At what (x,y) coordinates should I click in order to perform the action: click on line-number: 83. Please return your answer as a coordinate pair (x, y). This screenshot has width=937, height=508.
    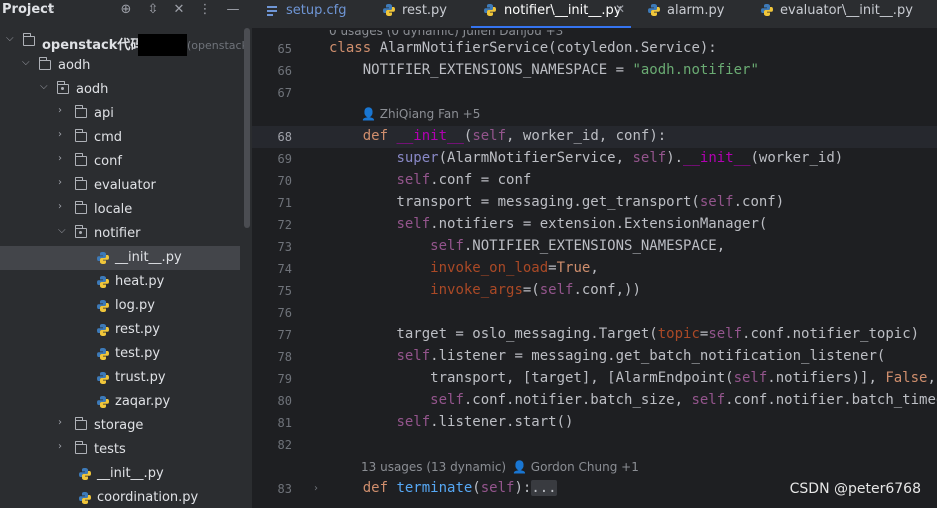
    Looking at the image, I should click on (272, 489).